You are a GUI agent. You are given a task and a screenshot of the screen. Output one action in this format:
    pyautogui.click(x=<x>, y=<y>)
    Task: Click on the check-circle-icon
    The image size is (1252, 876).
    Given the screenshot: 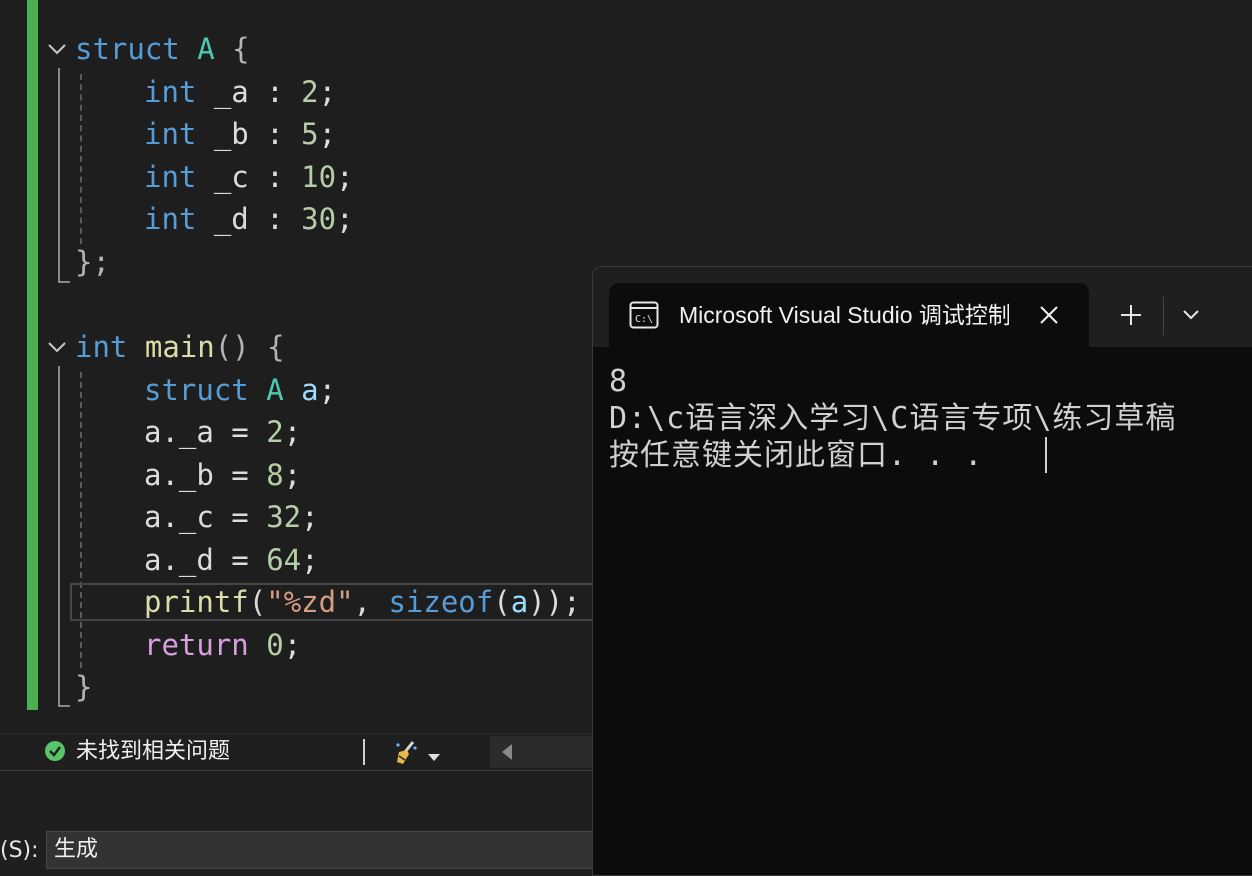 What is the action you would take?
    pyautogui.click(x=55, y=751)
    